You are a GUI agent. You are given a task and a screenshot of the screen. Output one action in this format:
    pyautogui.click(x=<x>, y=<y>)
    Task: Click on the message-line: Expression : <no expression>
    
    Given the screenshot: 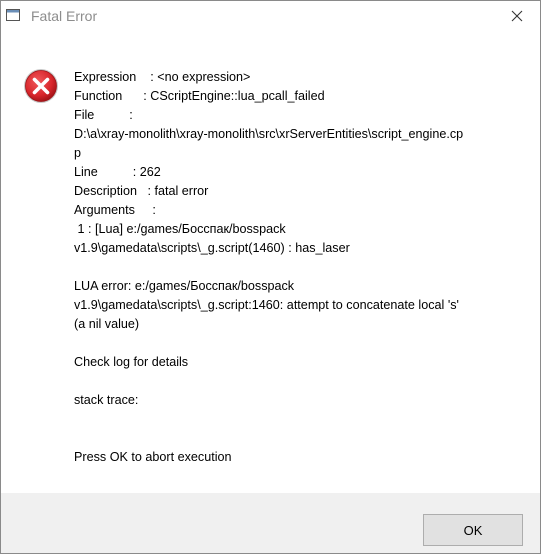 What is the action you would take?
    pyautogui.click(x=162, y=77)
    